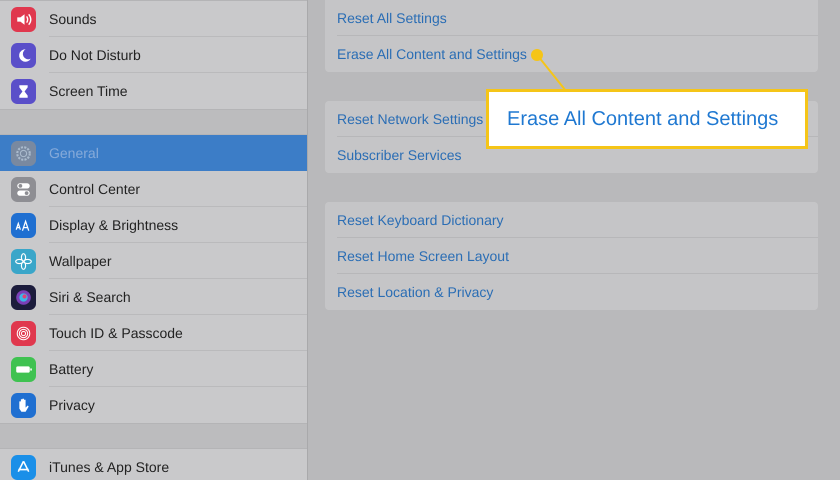 The height and width of the screenshot is (480, 840). What do you see at coordinates (23, 333) in the screenshot?
I see `fingerprint-icon` at bounding box center [23, 333].